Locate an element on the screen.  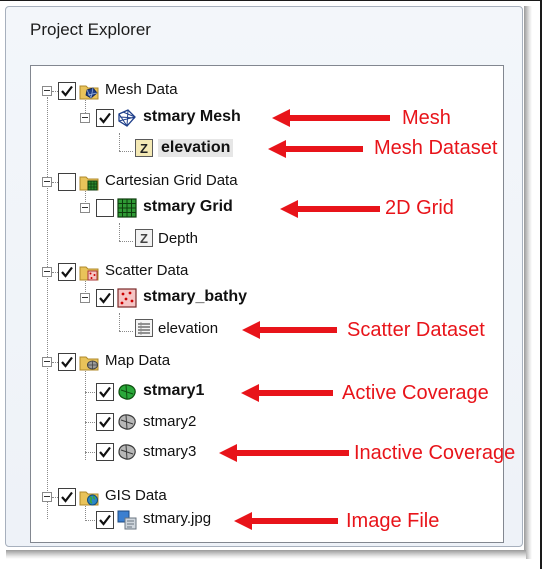
tree-node-label: stmary2 is located at coordinates (169, 421).